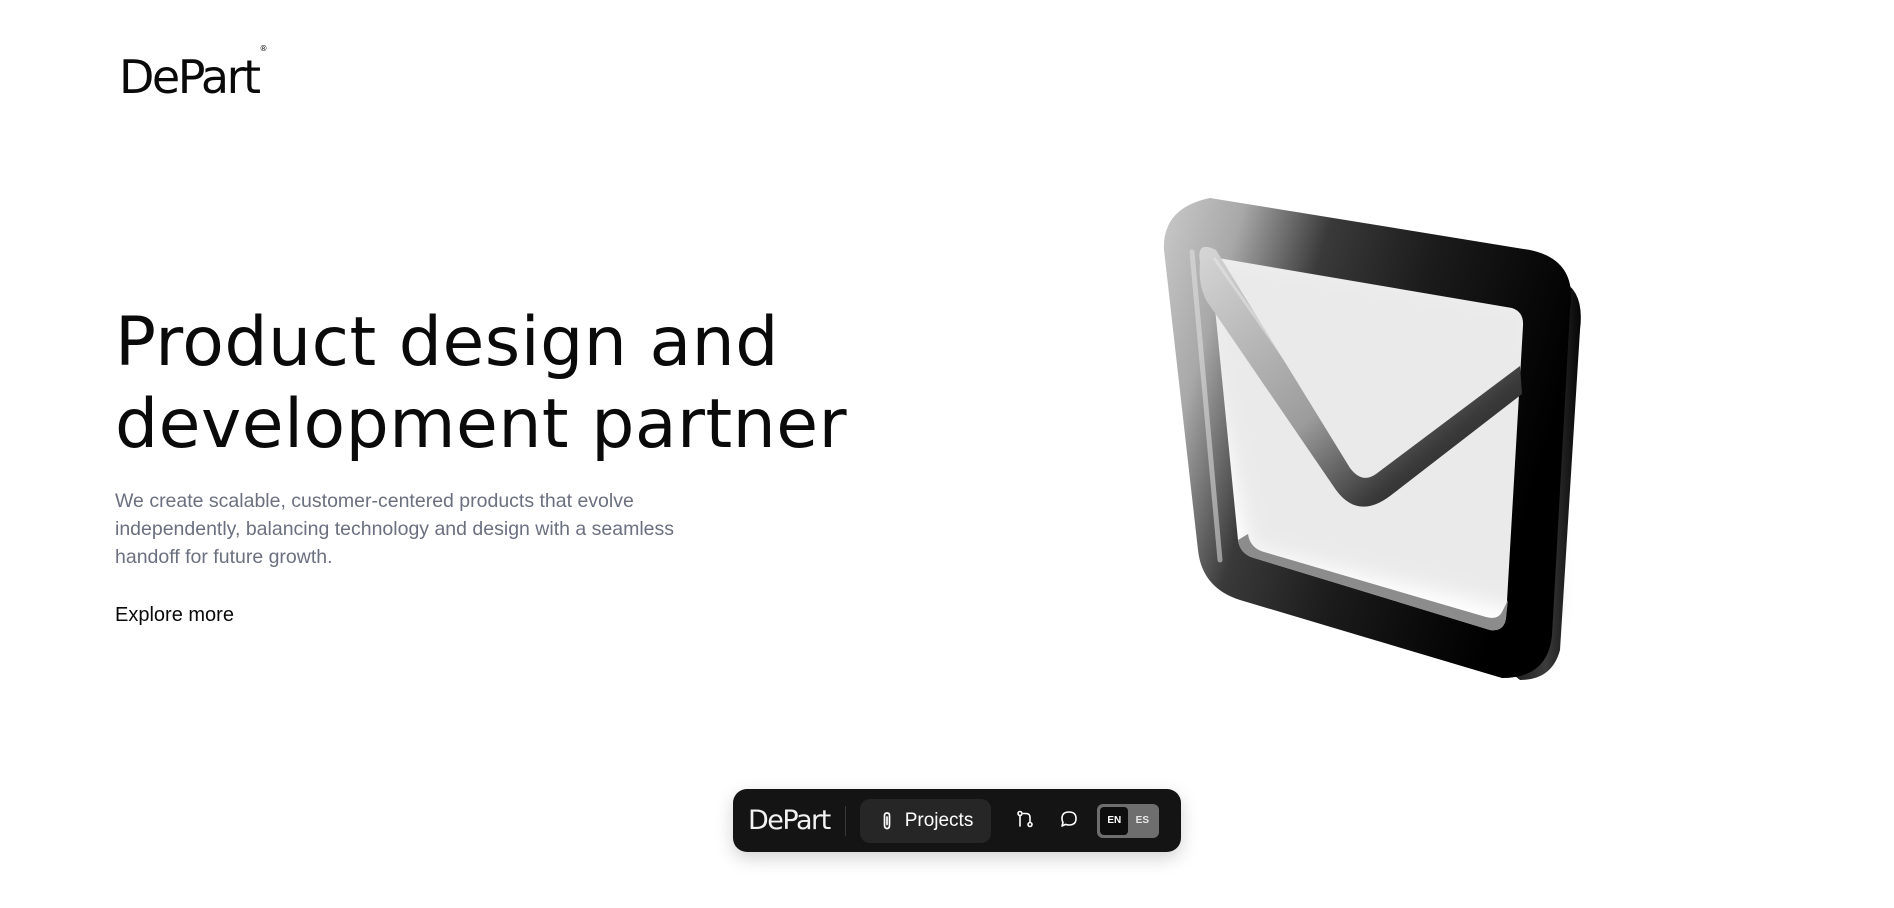 The height and width of the screenshot is (908, 1894). Describe the element at coordinates (1372, 439) in the screenshot. I see `envelope-3d-icon` at that location.